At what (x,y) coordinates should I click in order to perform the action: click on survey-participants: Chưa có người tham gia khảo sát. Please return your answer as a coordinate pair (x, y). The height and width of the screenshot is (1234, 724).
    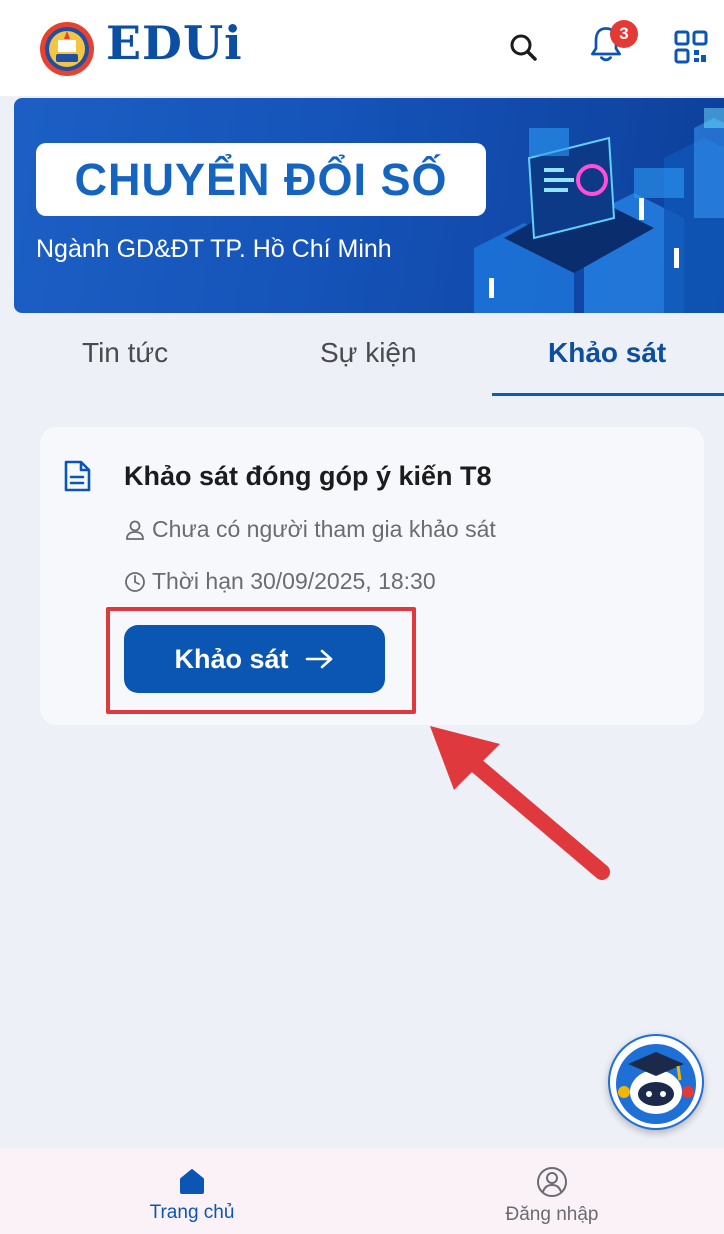
    Looking at the image, I should click on (310, 529).